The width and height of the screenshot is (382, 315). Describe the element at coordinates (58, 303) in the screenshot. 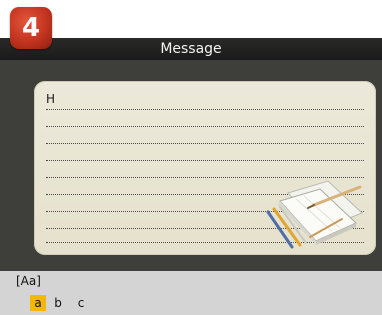

I see `candidate-b: b` at that location.